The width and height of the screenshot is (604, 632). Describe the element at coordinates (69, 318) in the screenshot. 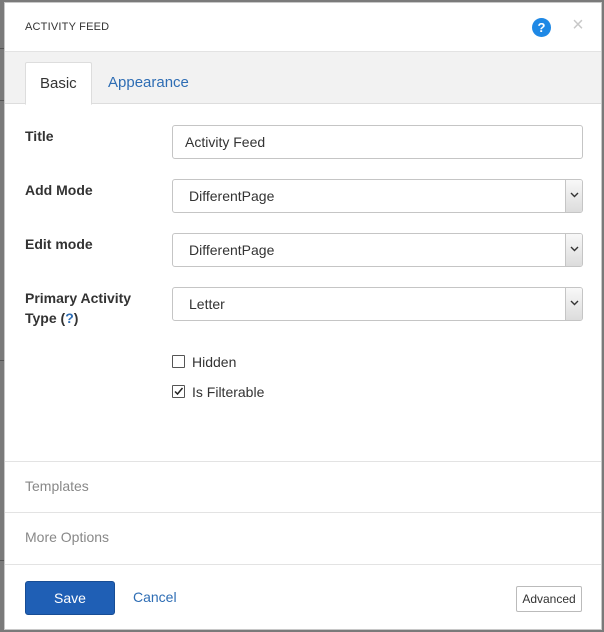

I see `primary-activity-type-help-link: ?` at that location.